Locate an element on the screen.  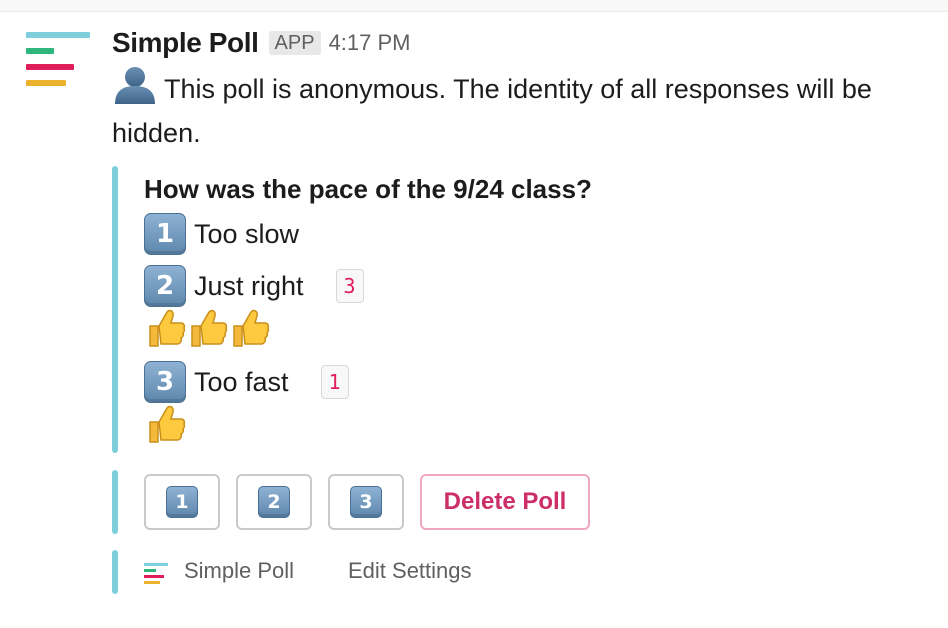
footer-accent-bar is located at coordinates (115, 572).